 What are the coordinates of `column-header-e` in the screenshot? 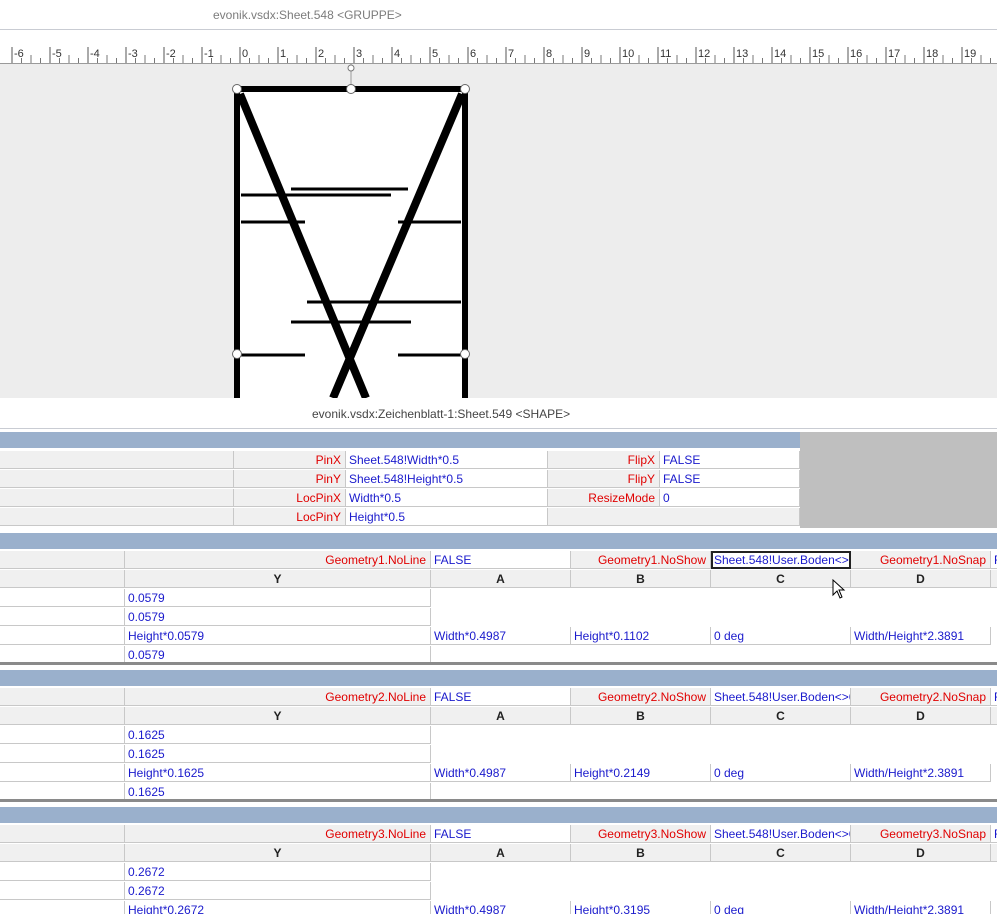 It's located at (994, 853).